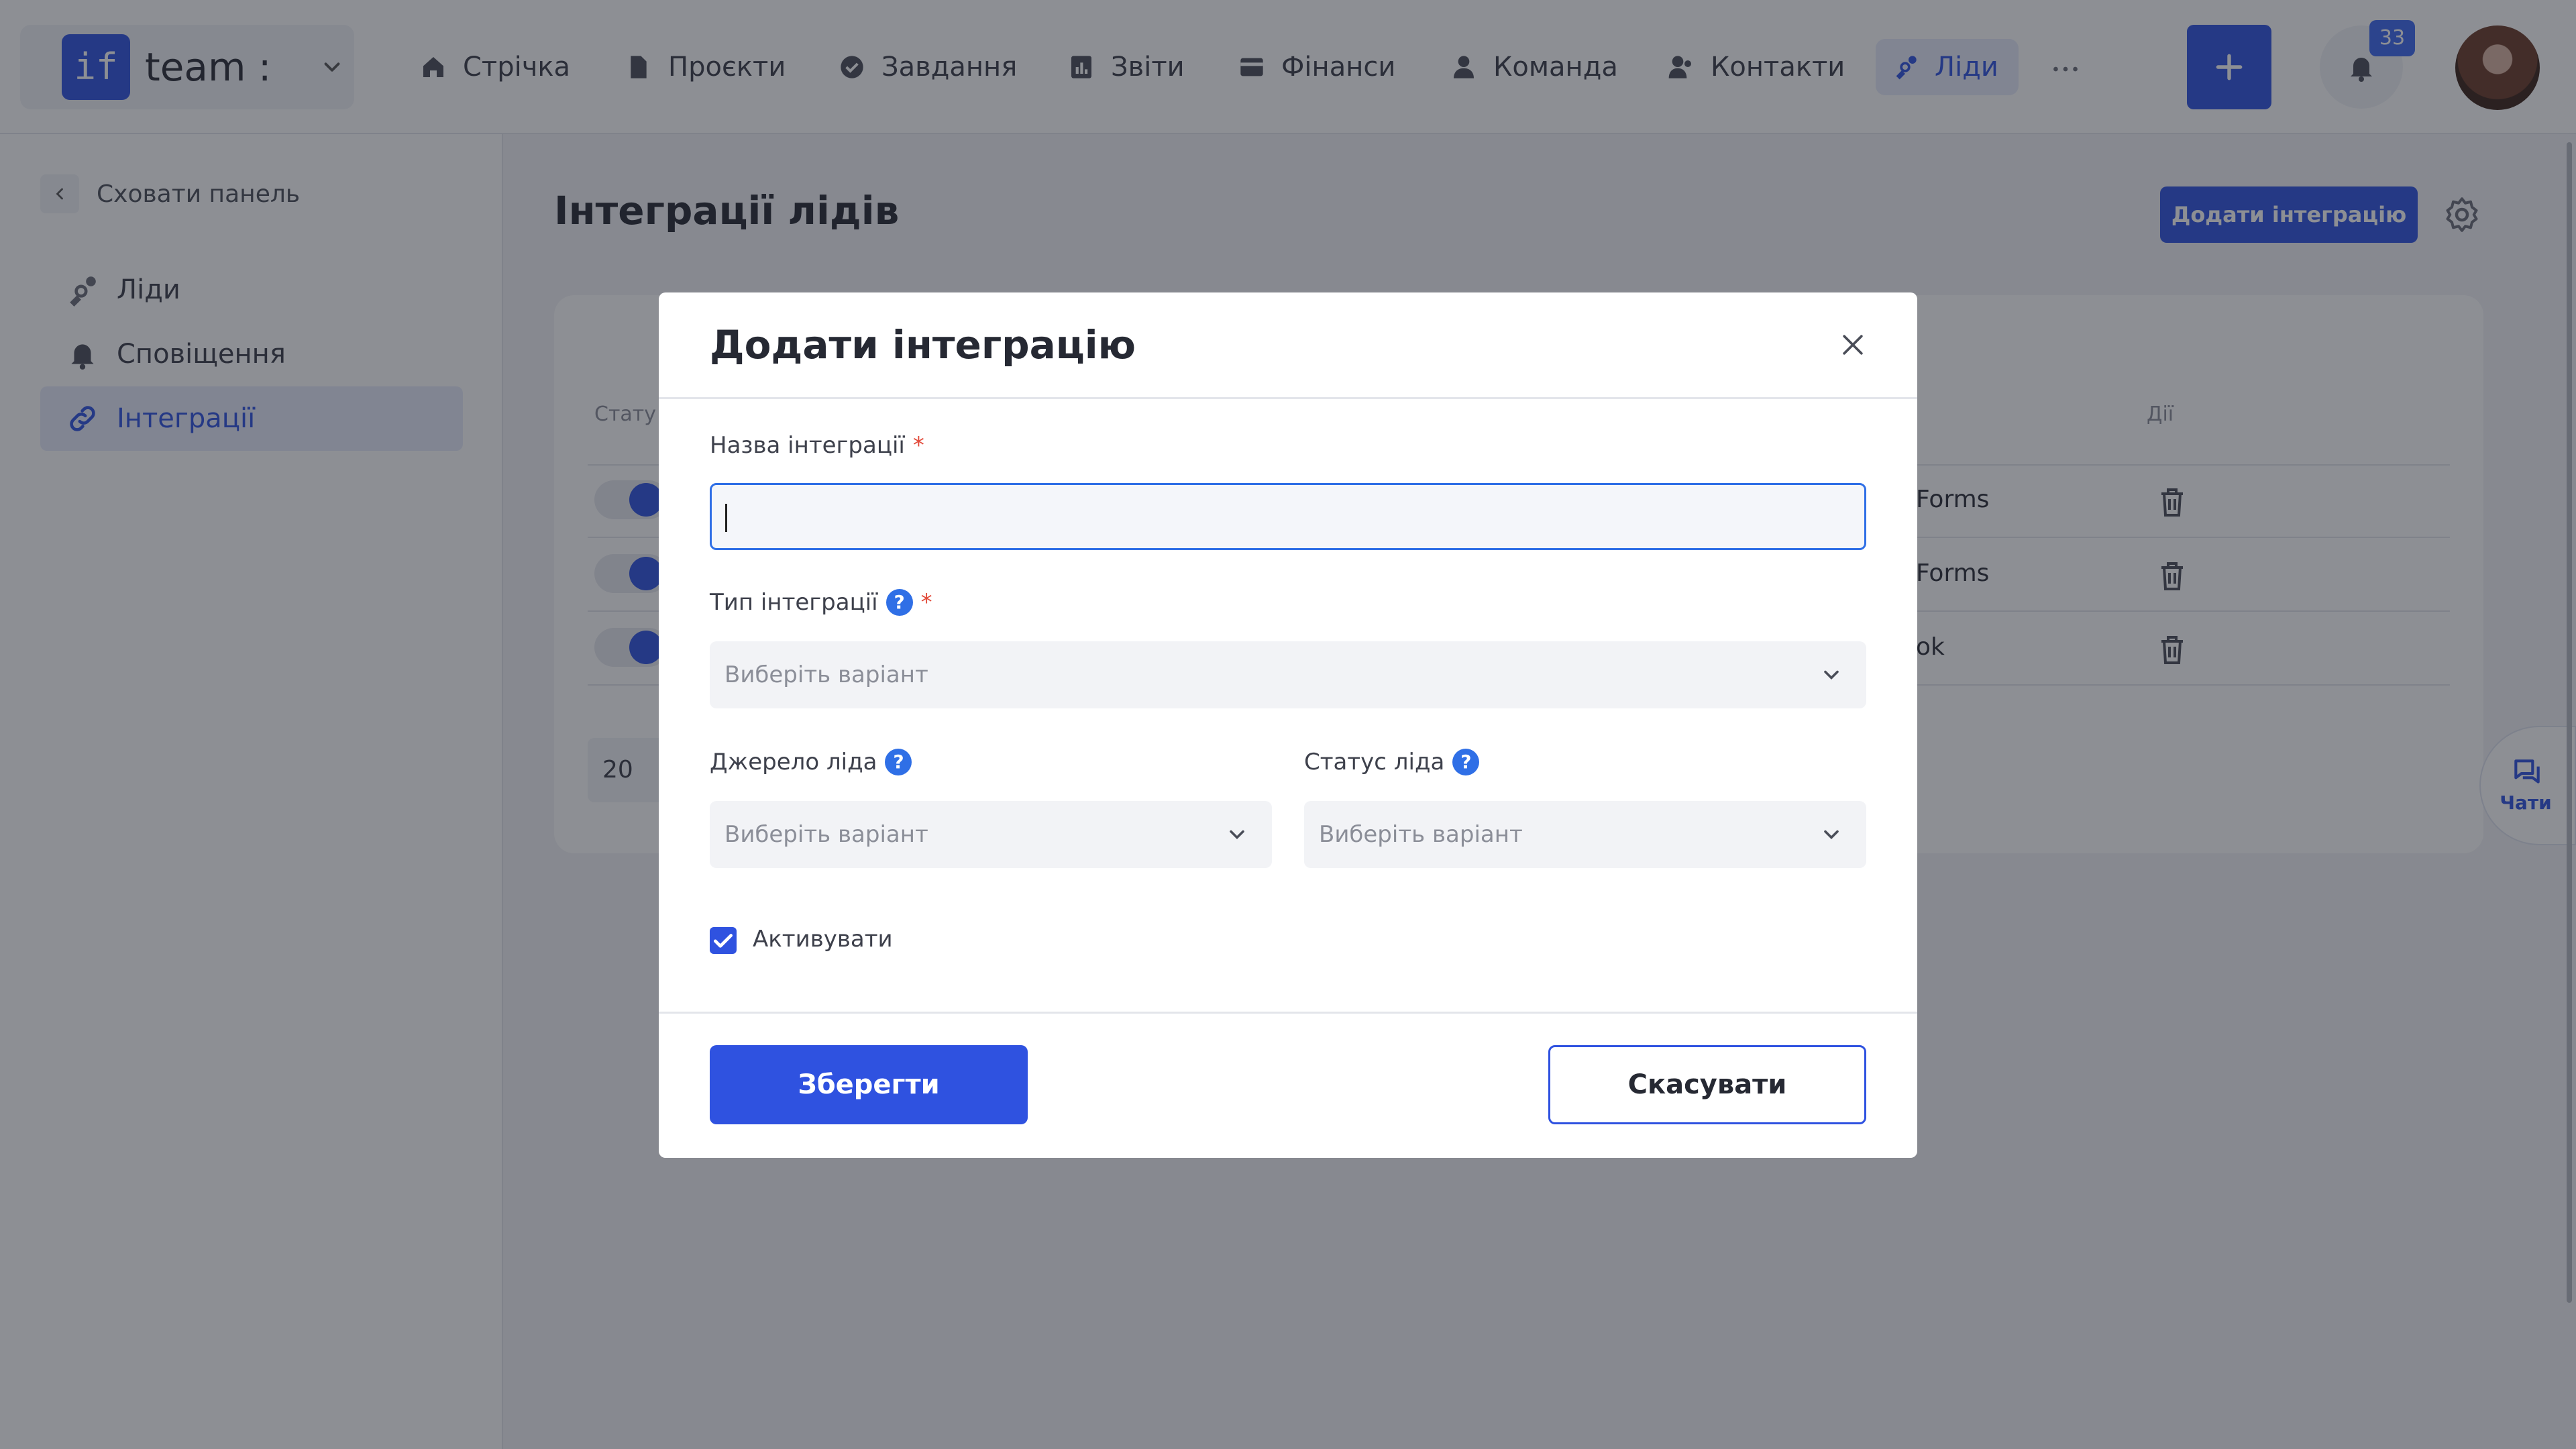 The image size is (2576, 1449). I want to click on integration-name-label: Назва інтеграції *, so click(817, 445).